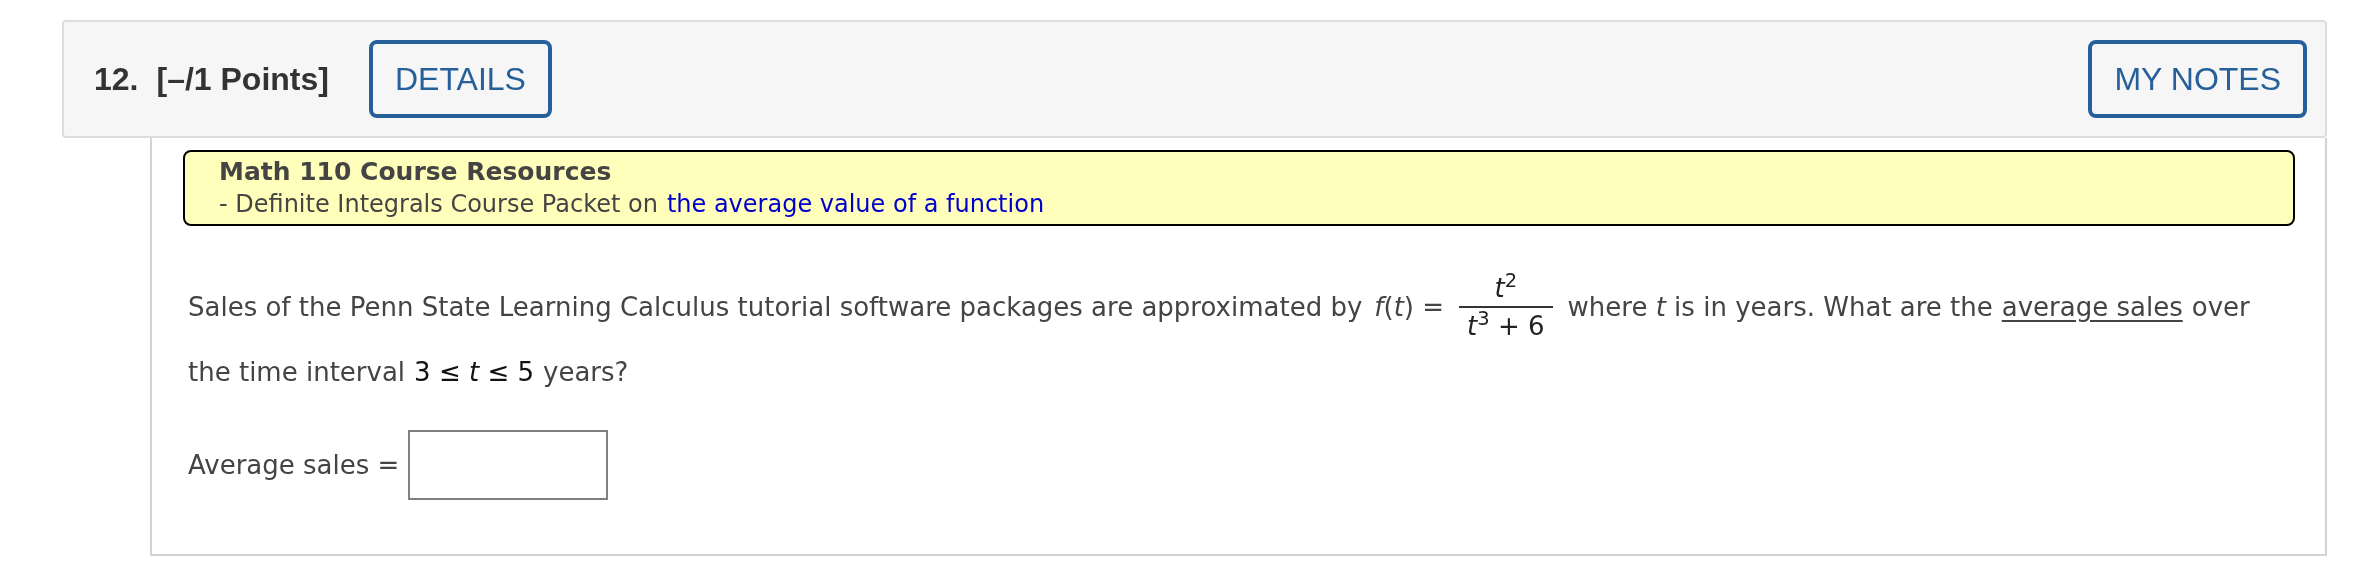 This screenshot has width=2360, height=563. What do you see at coordinates (2220, 307) in the screenshot?
I see `question-text: over` at bounding box center [2220, 307].